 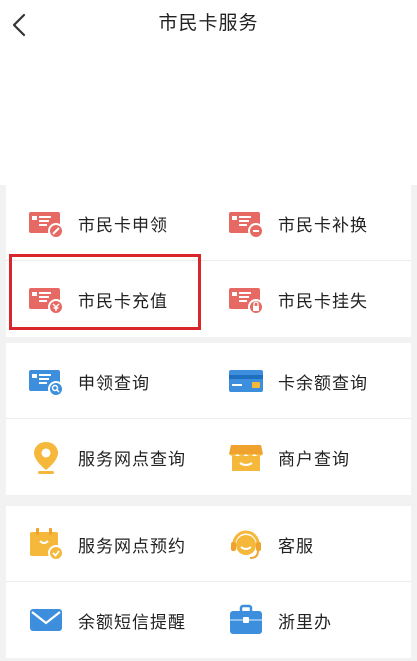 What do you see at coordinates (246, 544) in the screenshot?
I see `headset-icon` at bounding box center [246, 544].